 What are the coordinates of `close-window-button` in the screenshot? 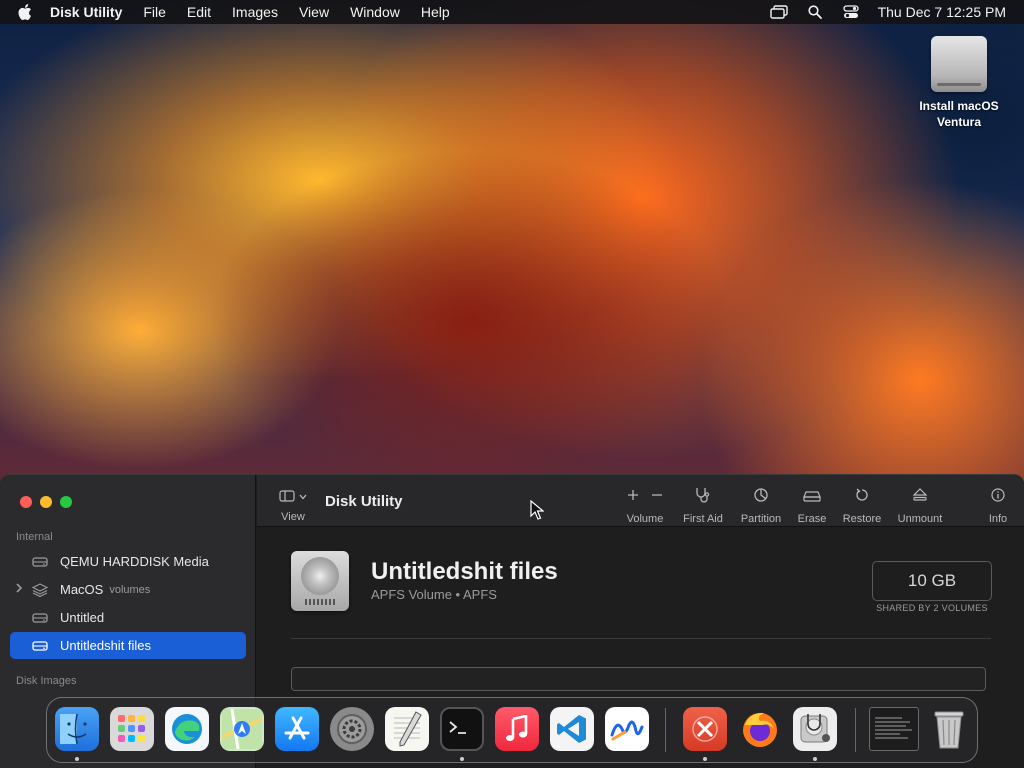 It's located at (26, 502).